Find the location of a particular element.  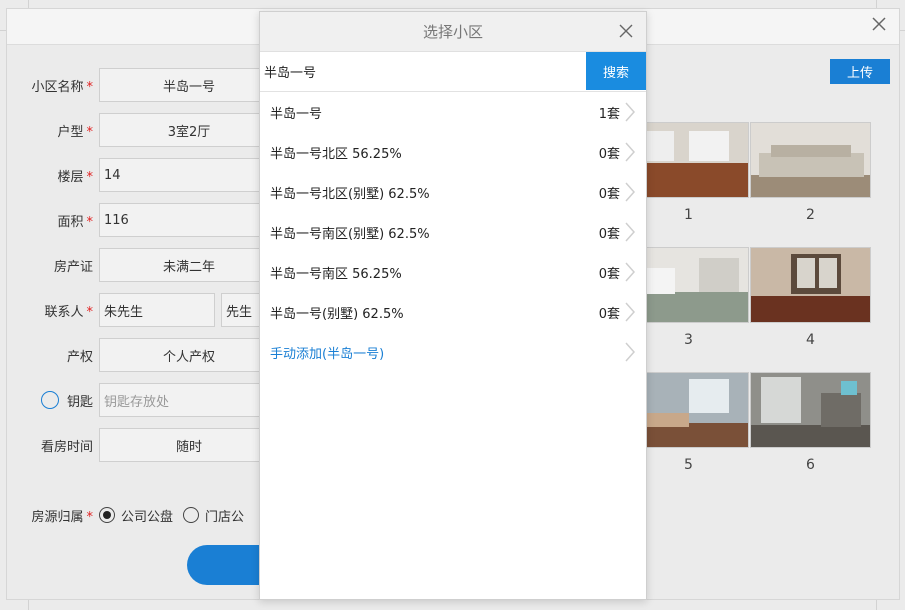

community-input: 半岛一号 is located at coordinates (189, 85).